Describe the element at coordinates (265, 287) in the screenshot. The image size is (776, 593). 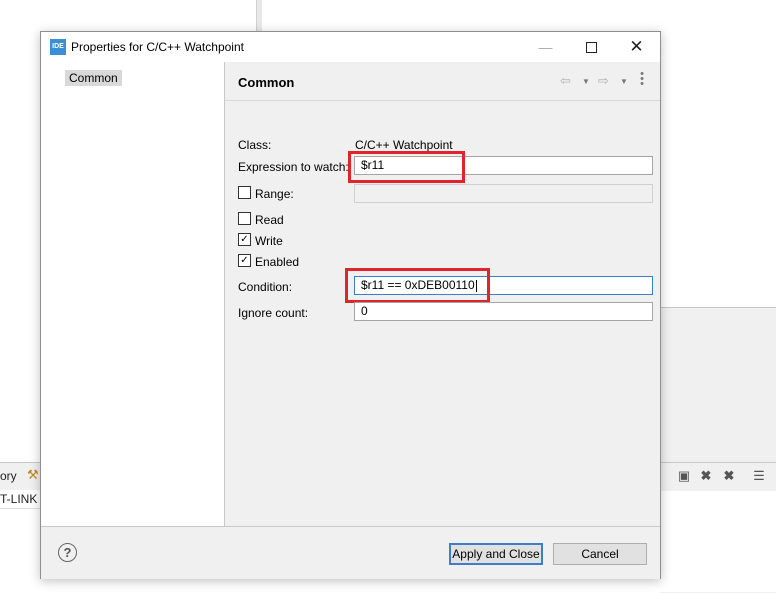
I see `condition-label: Condition:` at that location.